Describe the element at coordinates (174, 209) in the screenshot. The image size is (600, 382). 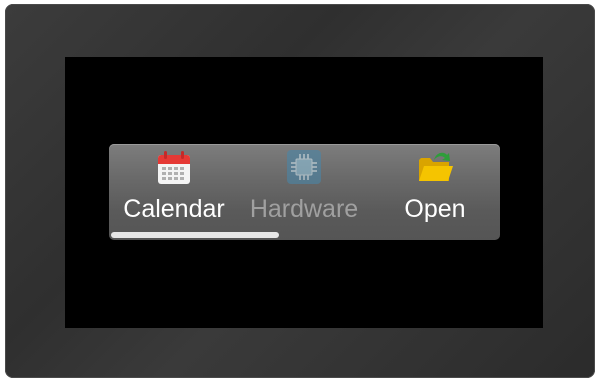
I see `app-calendar-label: Calendar` at that location.